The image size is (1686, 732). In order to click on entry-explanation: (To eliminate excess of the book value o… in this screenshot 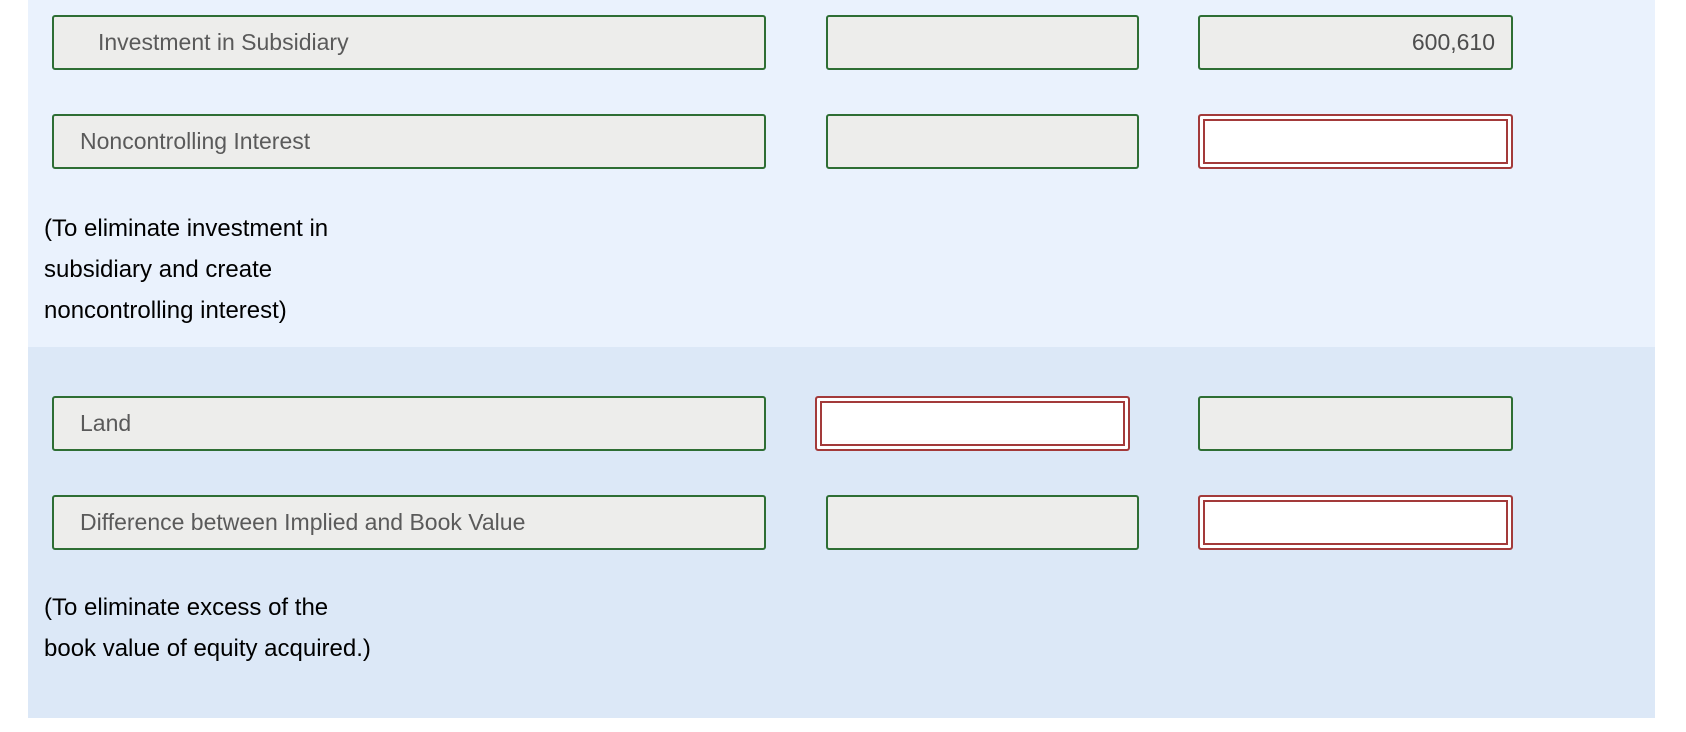, I will do `click(207, 628)`.